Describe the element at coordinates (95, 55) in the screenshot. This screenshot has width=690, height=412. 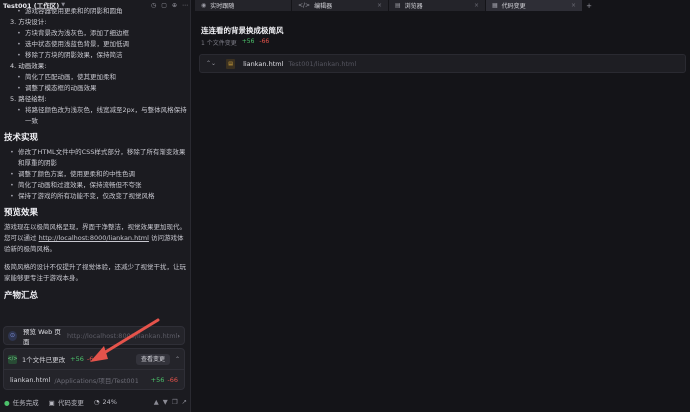
I see `list-item: 移除了方块的阴影效果，保持简洁` at that location.